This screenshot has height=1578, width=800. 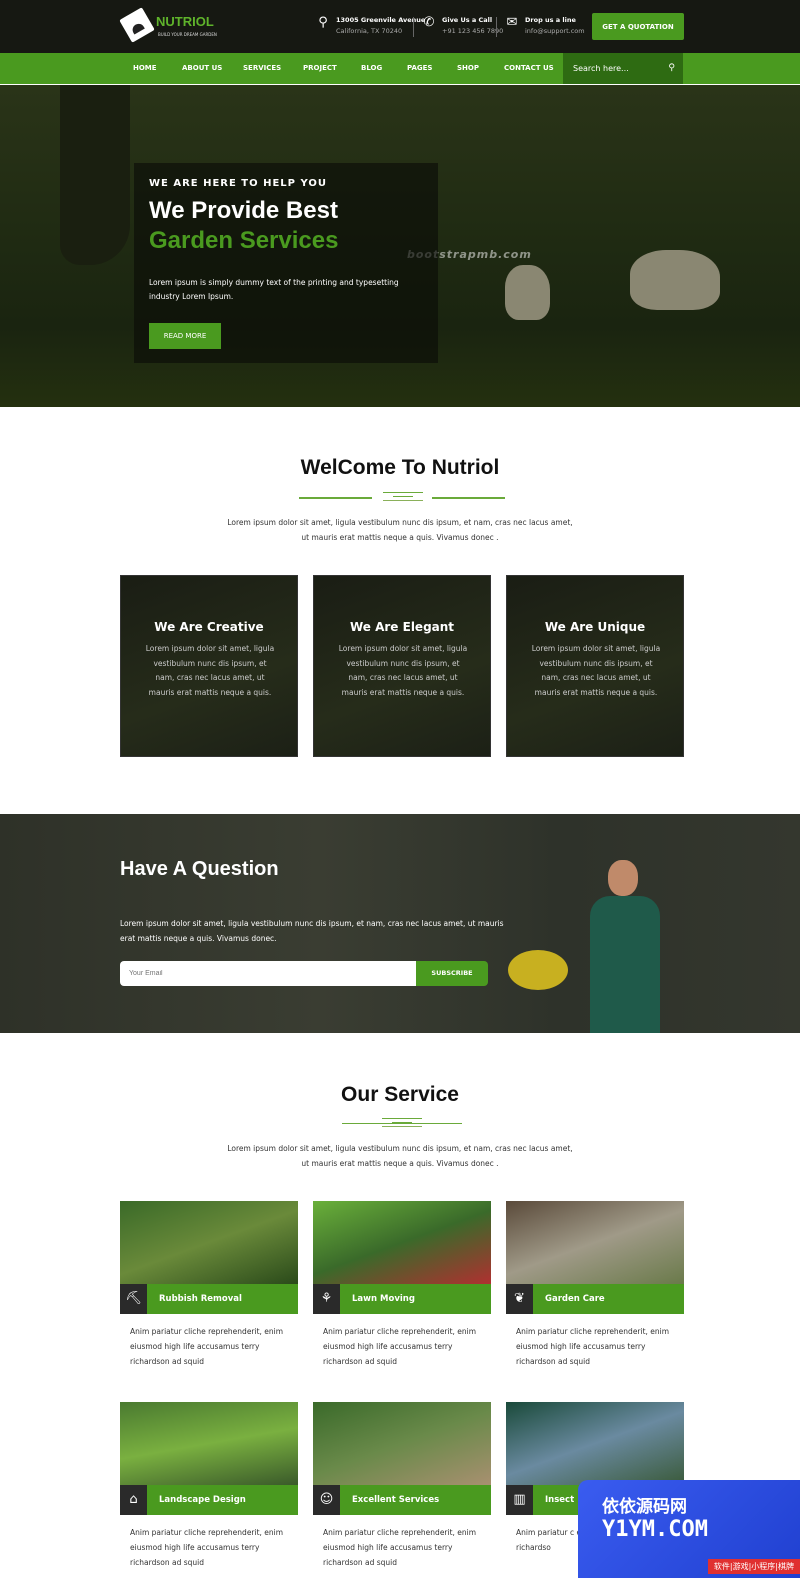 What do you see at coordinates (575, 1299) in the screenshot?
I see `service-title: Garden Care` at bounding box center [575, 1299].